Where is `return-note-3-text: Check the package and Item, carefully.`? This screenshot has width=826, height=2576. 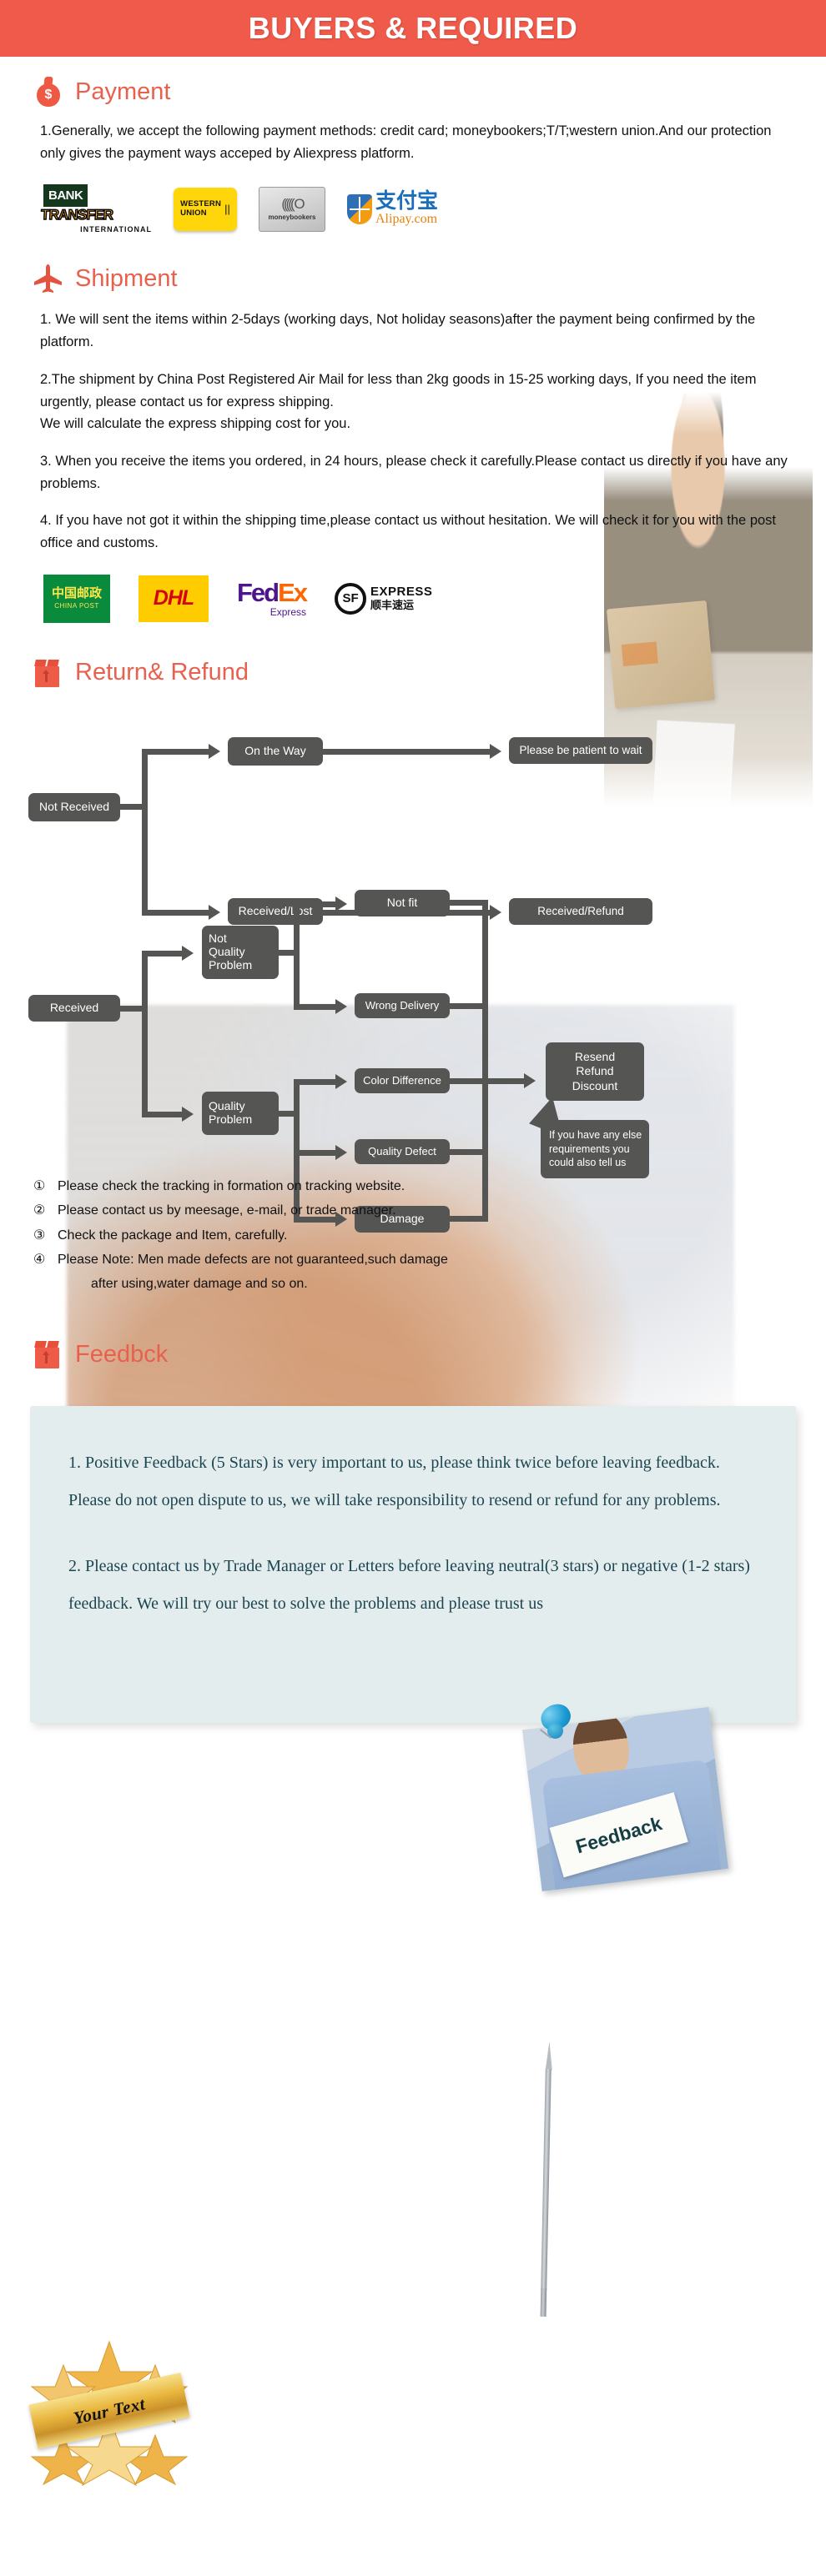 return-note-3-text: Check the package and Item, carefully. is located at coordinates (173, 1235).